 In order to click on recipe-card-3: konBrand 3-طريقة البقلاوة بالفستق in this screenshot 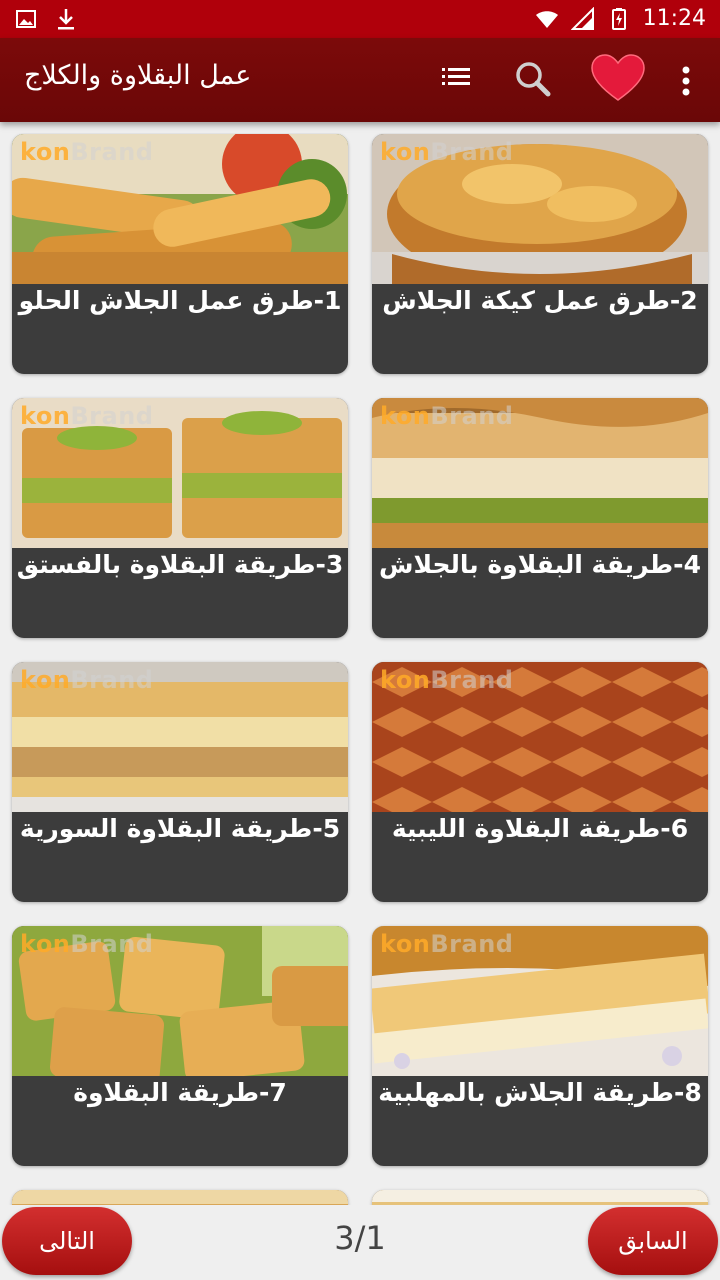, I will do `click(180, 518)`.